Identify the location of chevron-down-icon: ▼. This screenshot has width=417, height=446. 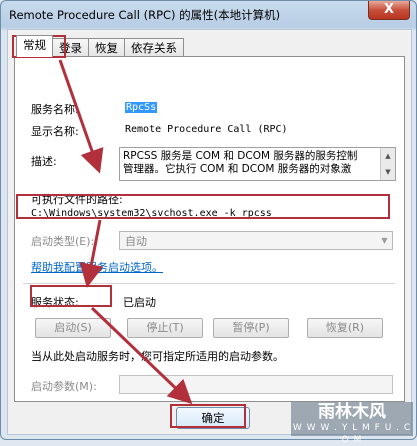
(384, 240).